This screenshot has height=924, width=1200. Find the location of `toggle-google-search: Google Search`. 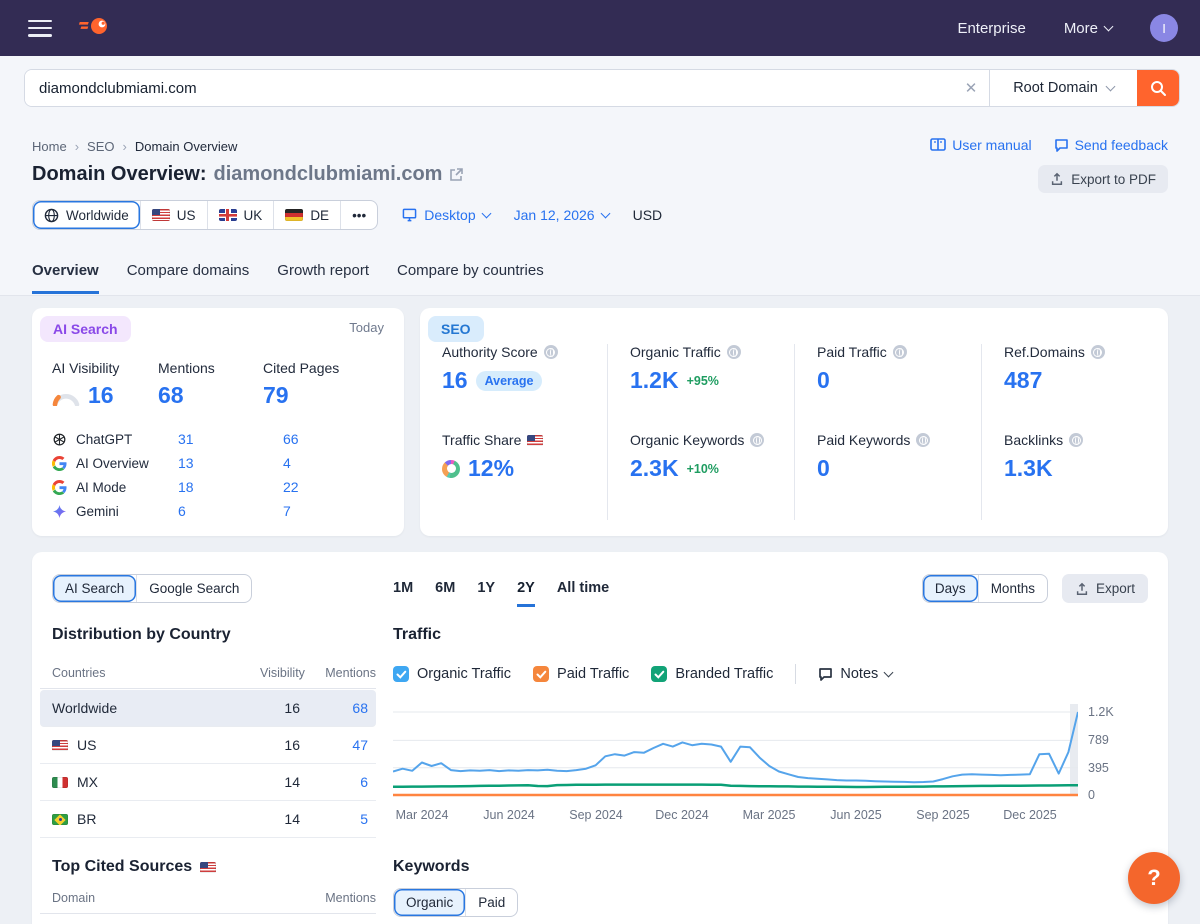

toggle-google-search: Google Search is located at coordinates (193, 588).